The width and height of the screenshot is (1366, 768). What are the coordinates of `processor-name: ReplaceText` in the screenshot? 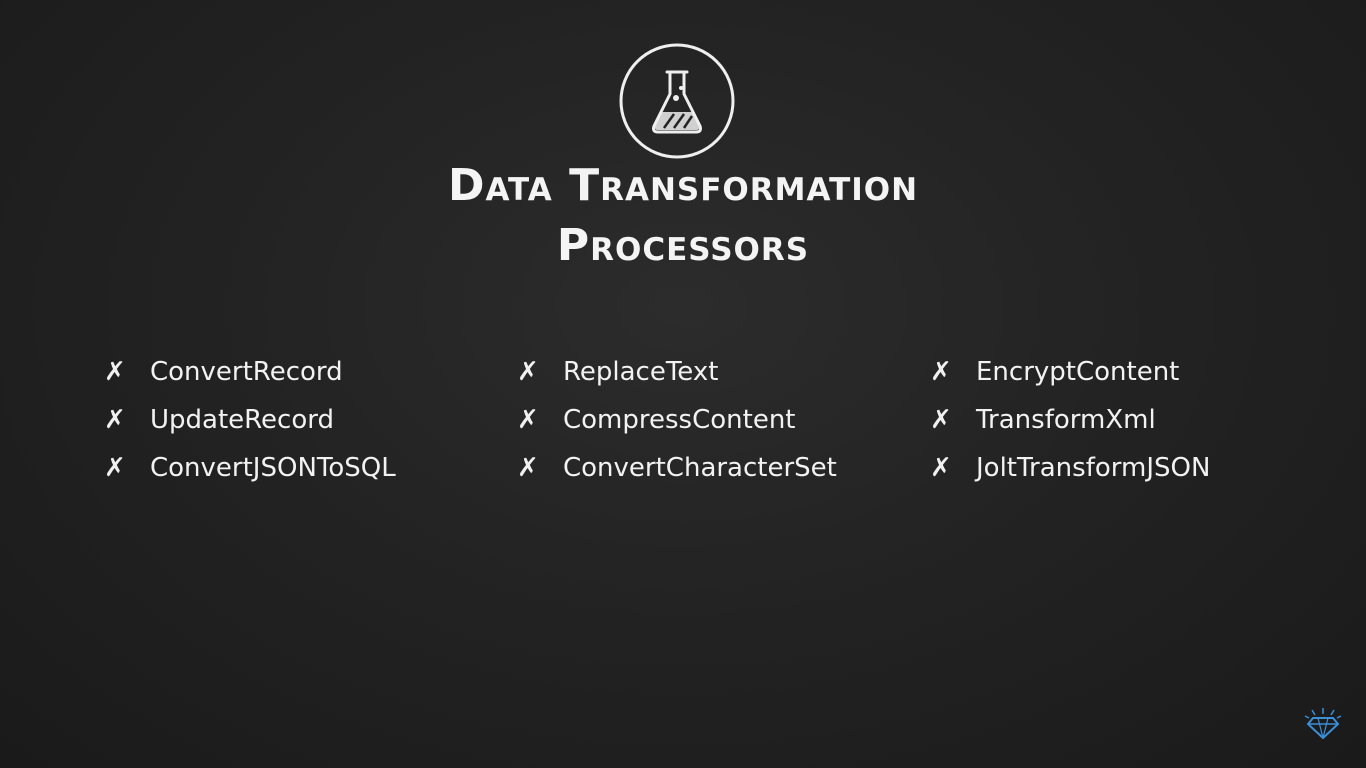 It's located at (641, 372).